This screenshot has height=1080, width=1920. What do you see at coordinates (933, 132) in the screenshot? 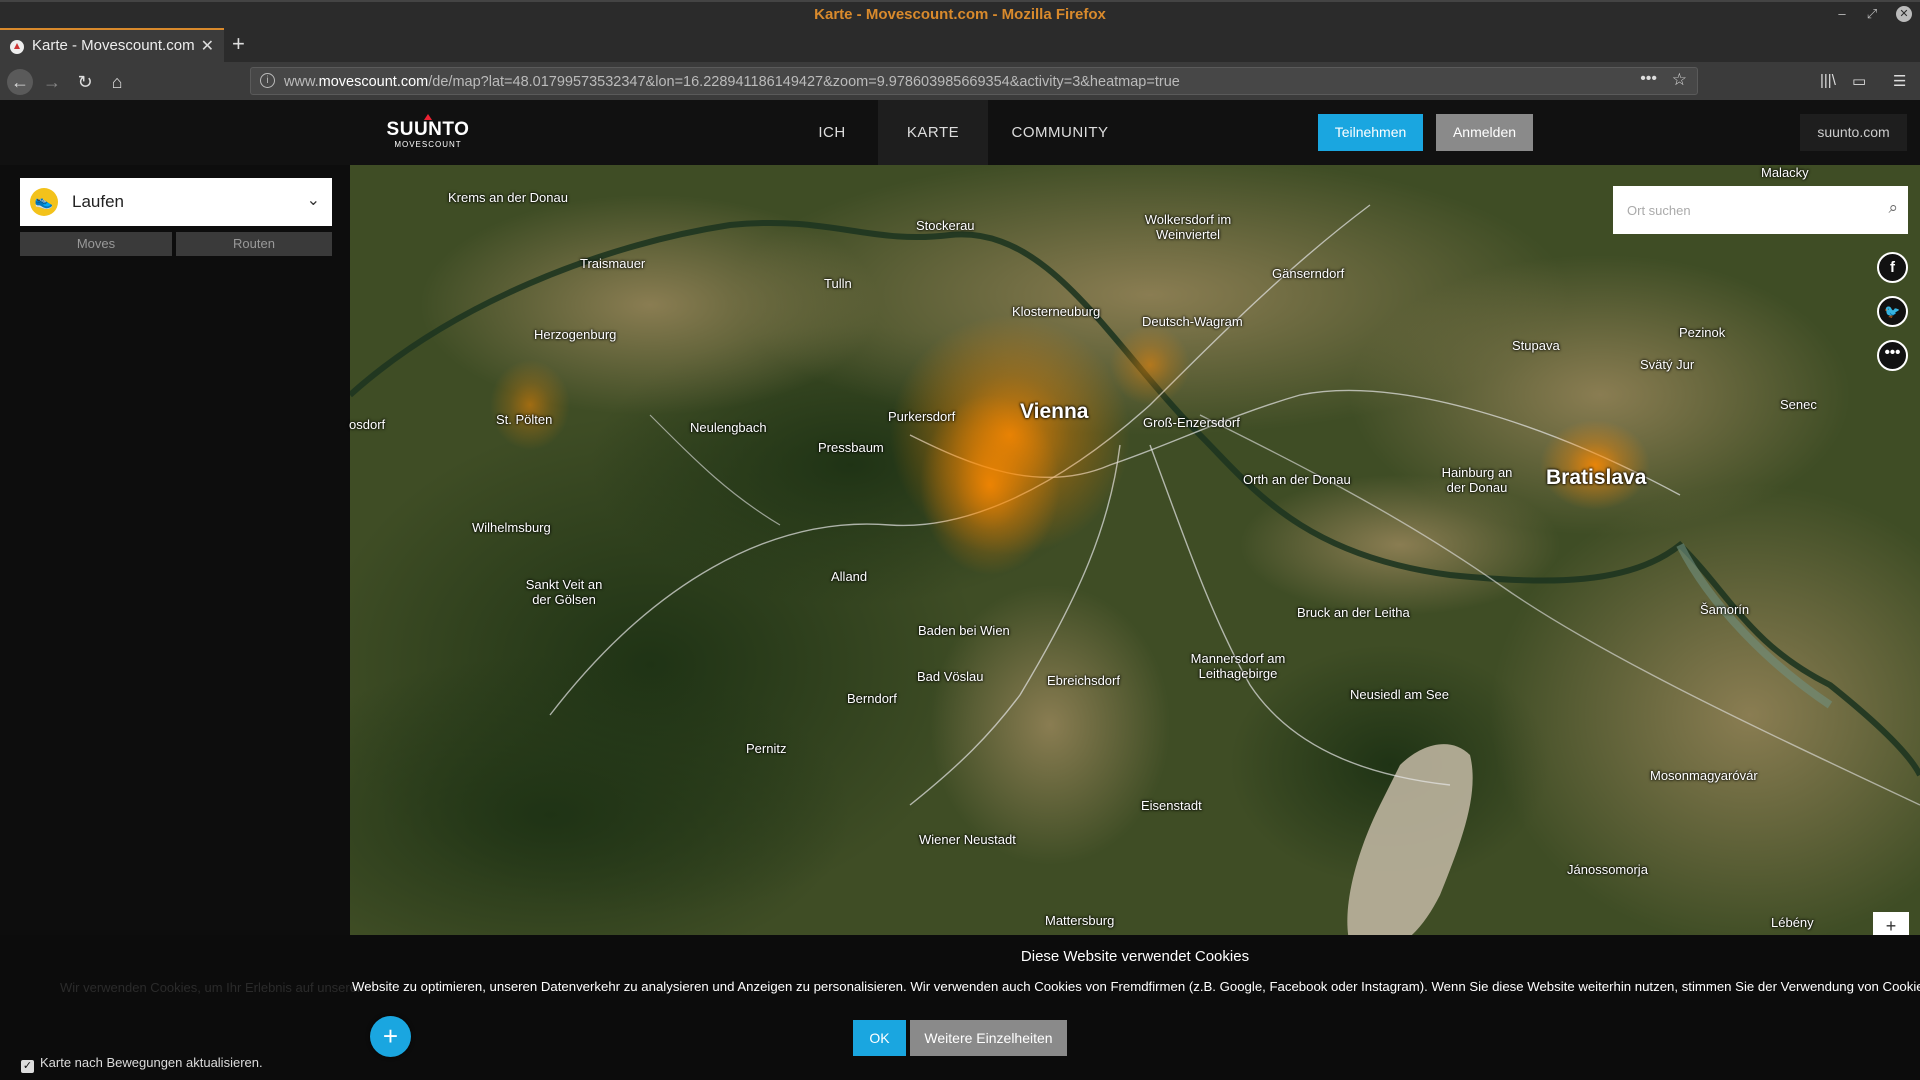
I see `nav-karte: KARTE` at bounding box center [933, 132].